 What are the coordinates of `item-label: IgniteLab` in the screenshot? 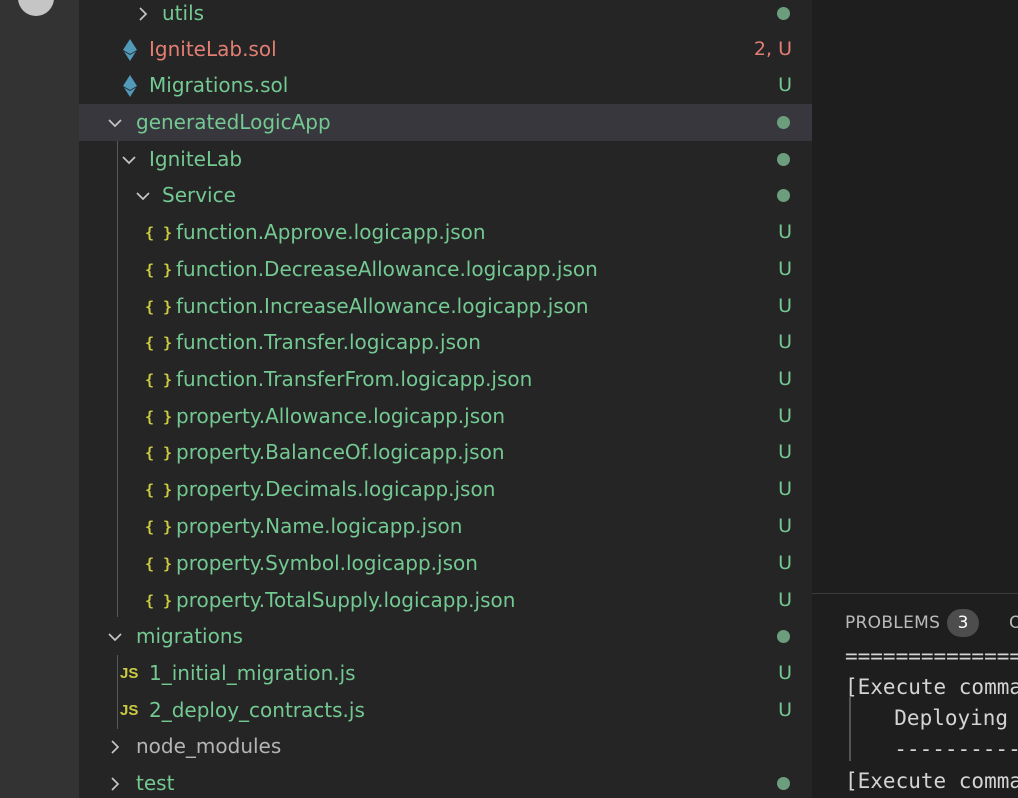 It's located at (196, 159).